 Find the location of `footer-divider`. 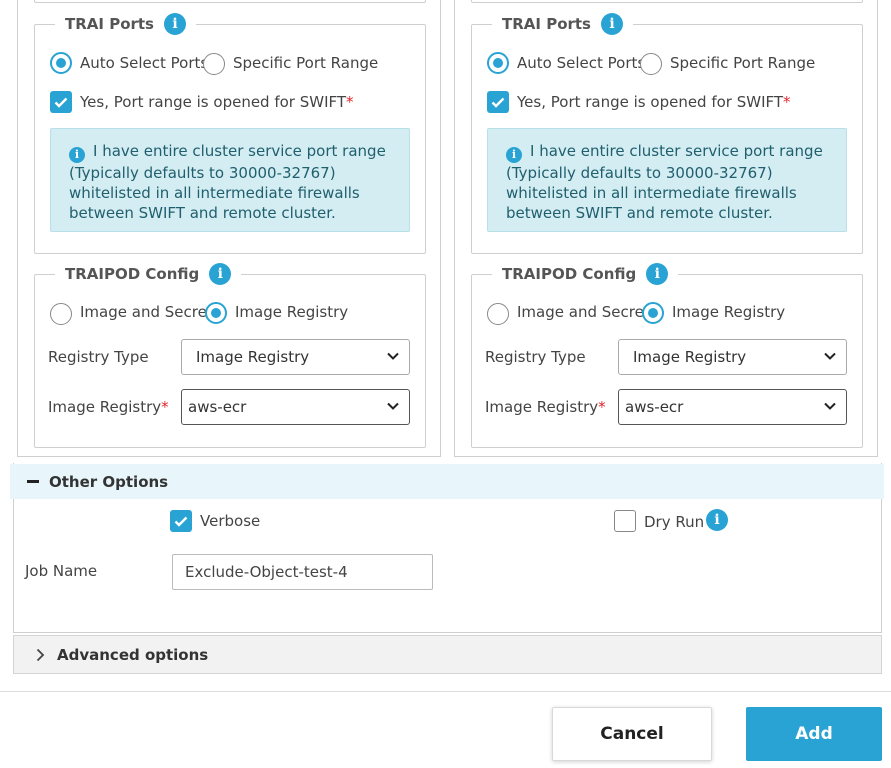

footer-divider is located at coordinates (445, 691).